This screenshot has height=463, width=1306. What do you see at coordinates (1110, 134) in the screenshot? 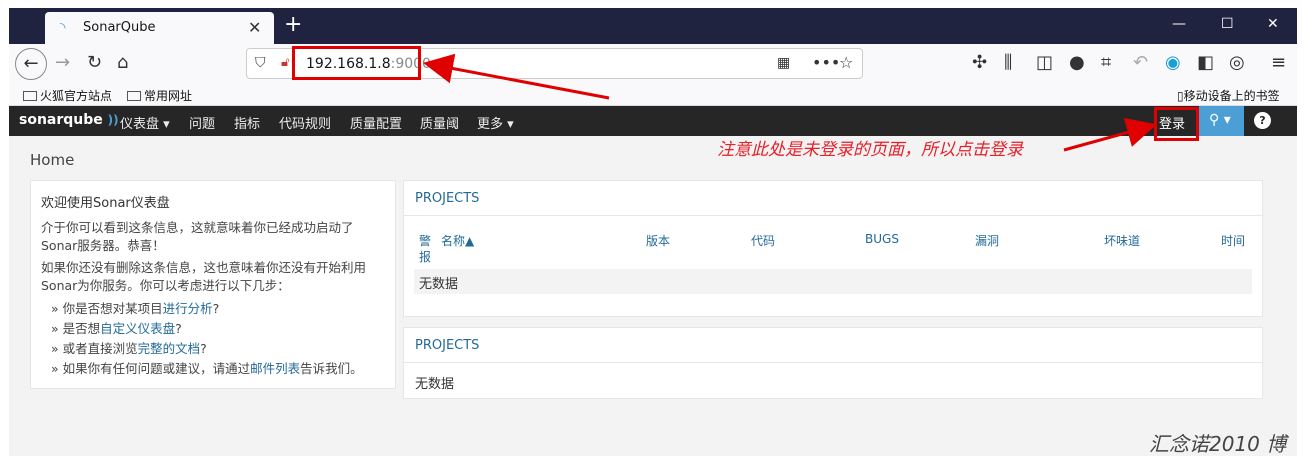
I see `login-arrow` at bounding box center [1110, 134].